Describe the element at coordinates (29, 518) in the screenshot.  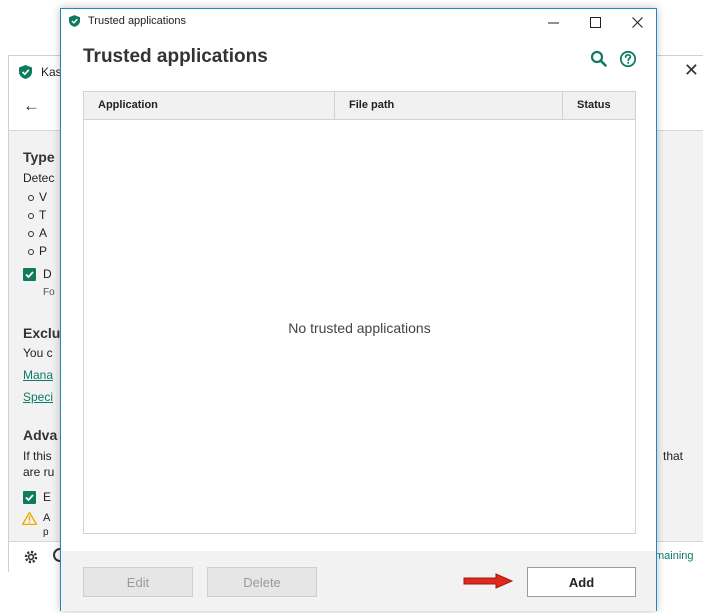
I see `warning-icon` at that location.